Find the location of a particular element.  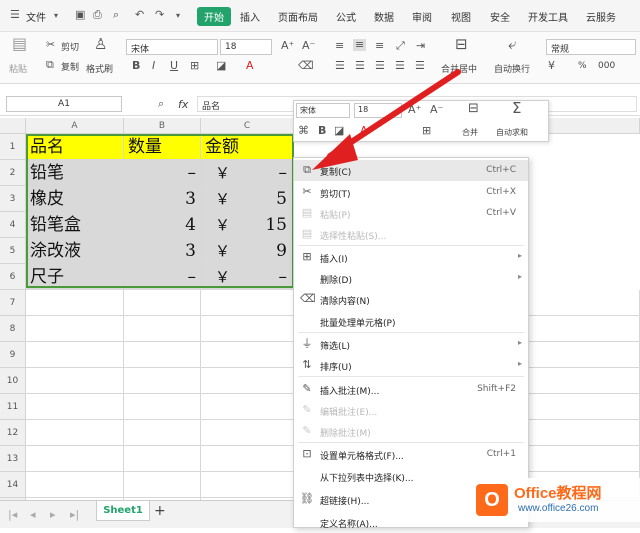

row-header-9: 9 is located at coordinates (13, 355).